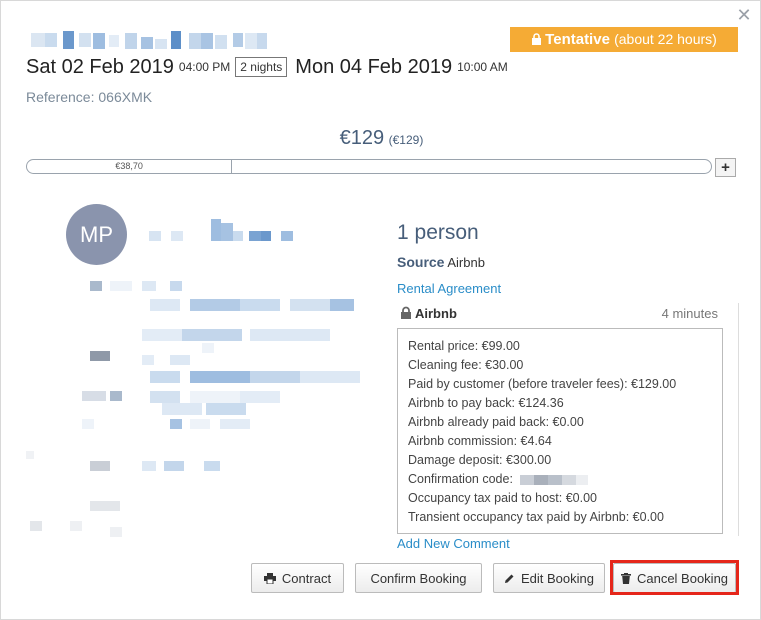 Image resolution: width=761 pixels, height=620 pixels. I want to click on status-label: Tentative, so click(577, 39).